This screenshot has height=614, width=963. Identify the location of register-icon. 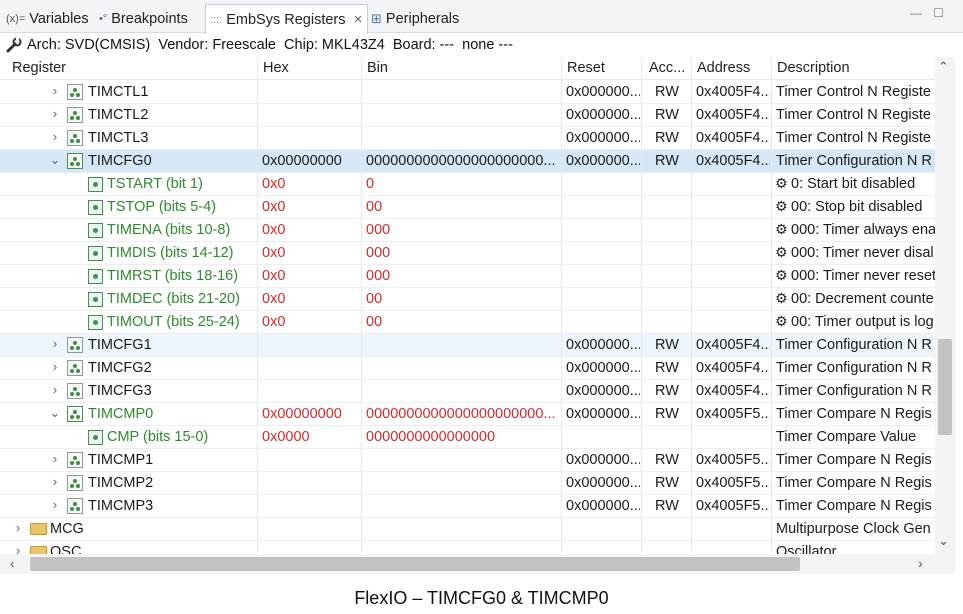
(75, 92).